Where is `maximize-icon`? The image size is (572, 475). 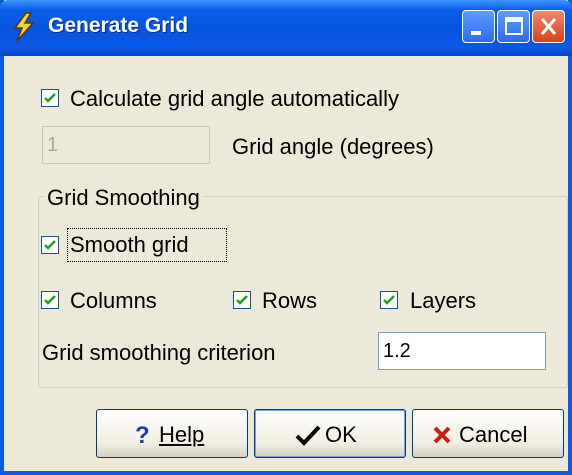
maximize-icon is located at coordinates (514, 26).